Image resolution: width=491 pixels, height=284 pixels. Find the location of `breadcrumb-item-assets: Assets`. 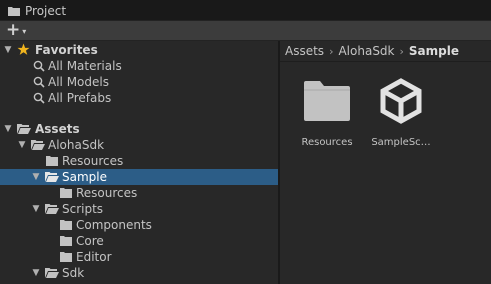

breadcrumb-item-assets: Assets is located at coordinates (304, 51).